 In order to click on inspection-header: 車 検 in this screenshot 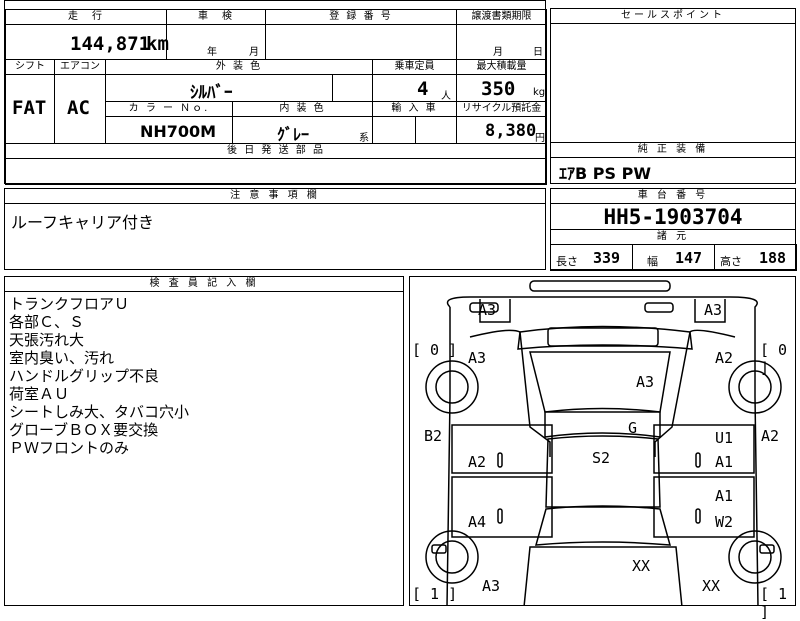, I will do `click(216, 17)`.